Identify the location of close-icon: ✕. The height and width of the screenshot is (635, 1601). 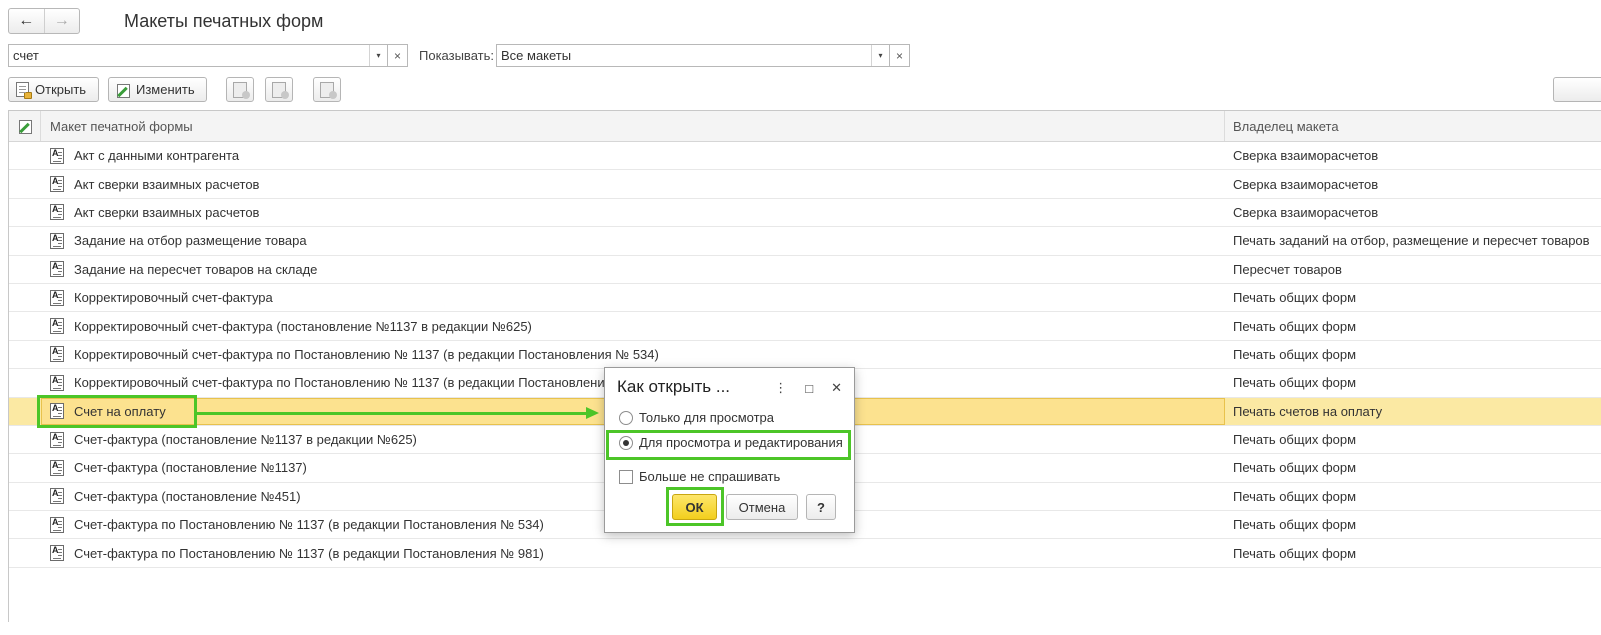
(836, 388).